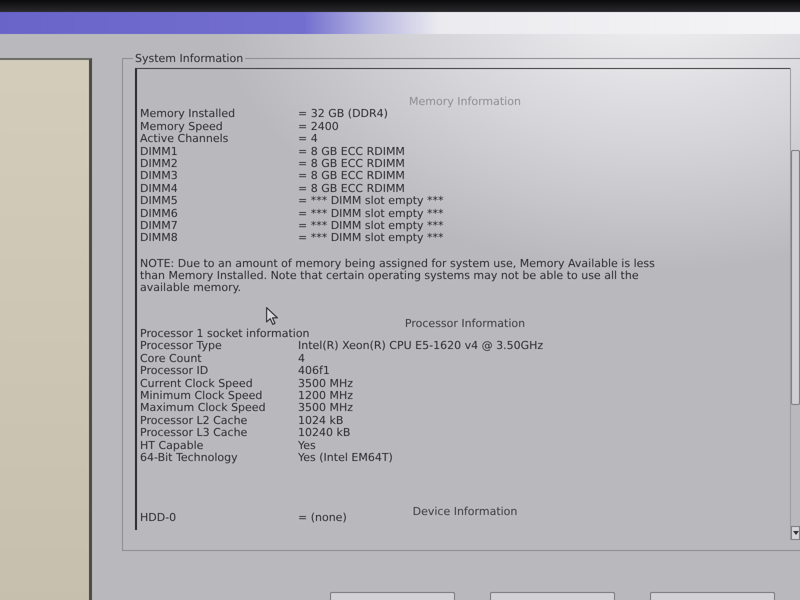 The height and width of the screenshot is (600, 800). What do you see at coordinates (326, 396) in the screenshot?
I see `field-value: 1200 MHz` at bounding box center [326, 396].